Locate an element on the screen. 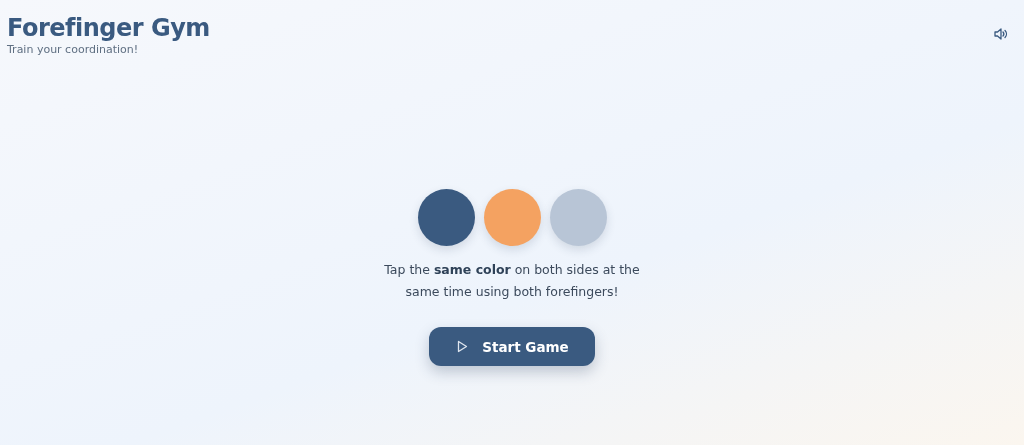  app-subtitle: Train your coordination! is located at coordinates (73, 49).